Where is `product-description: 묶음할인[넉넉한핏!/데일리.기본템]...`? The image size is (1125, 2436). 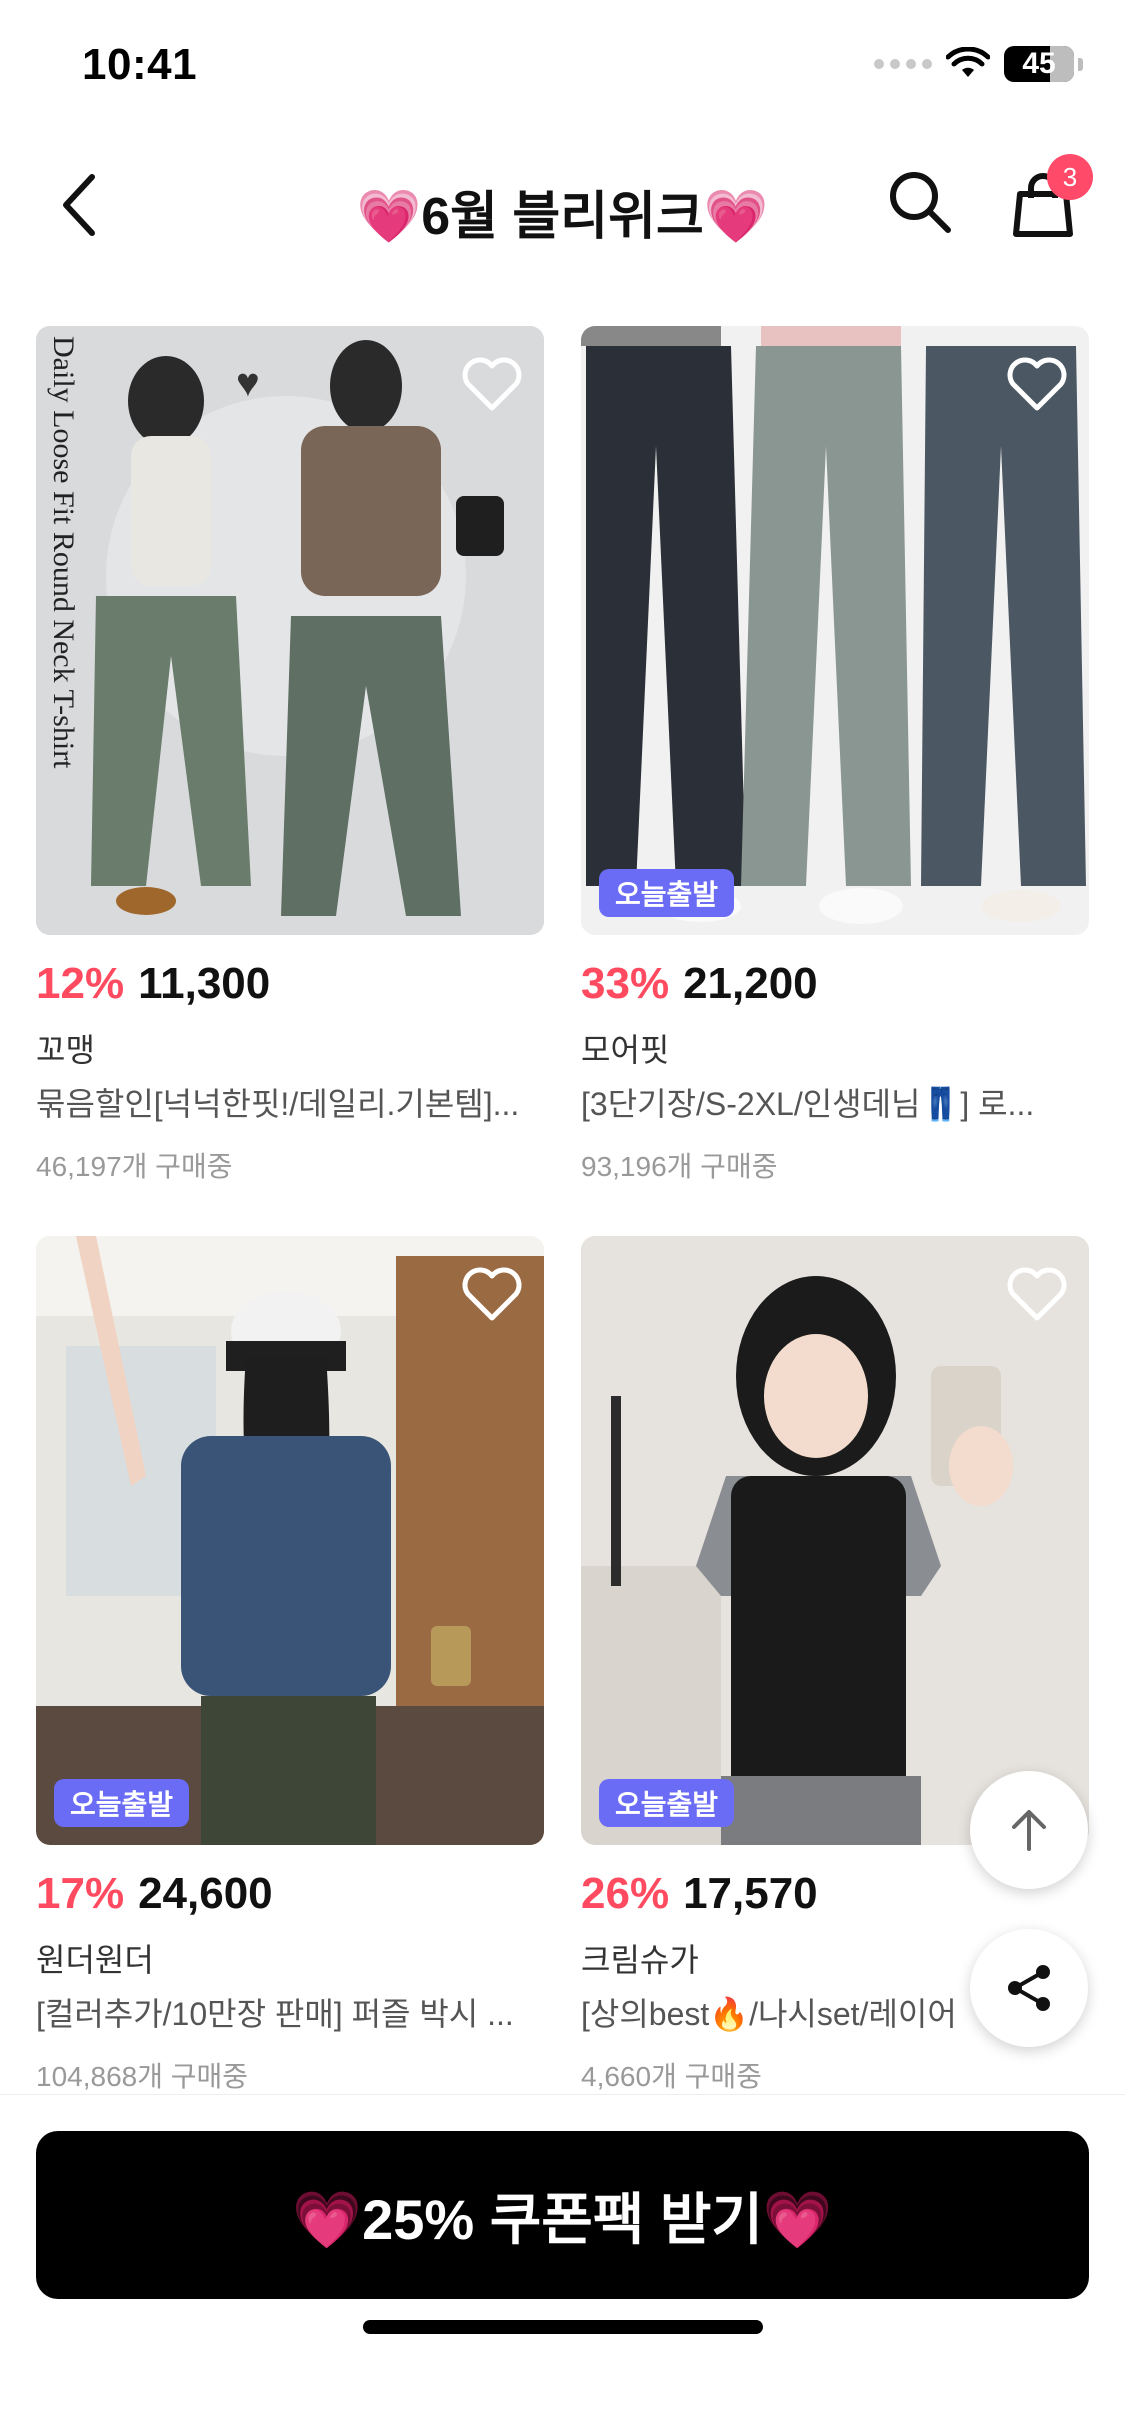 product-description: 묶음할인[넉넉한핏!/데일리.기본템]... is located at coordinates (290, 1102).